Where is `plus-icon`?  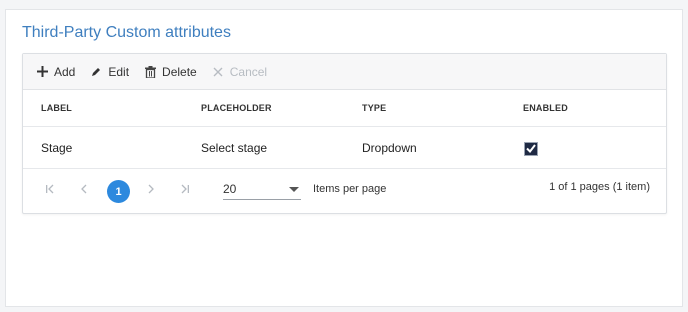
plus-icon is located at coordinates (42, 72).